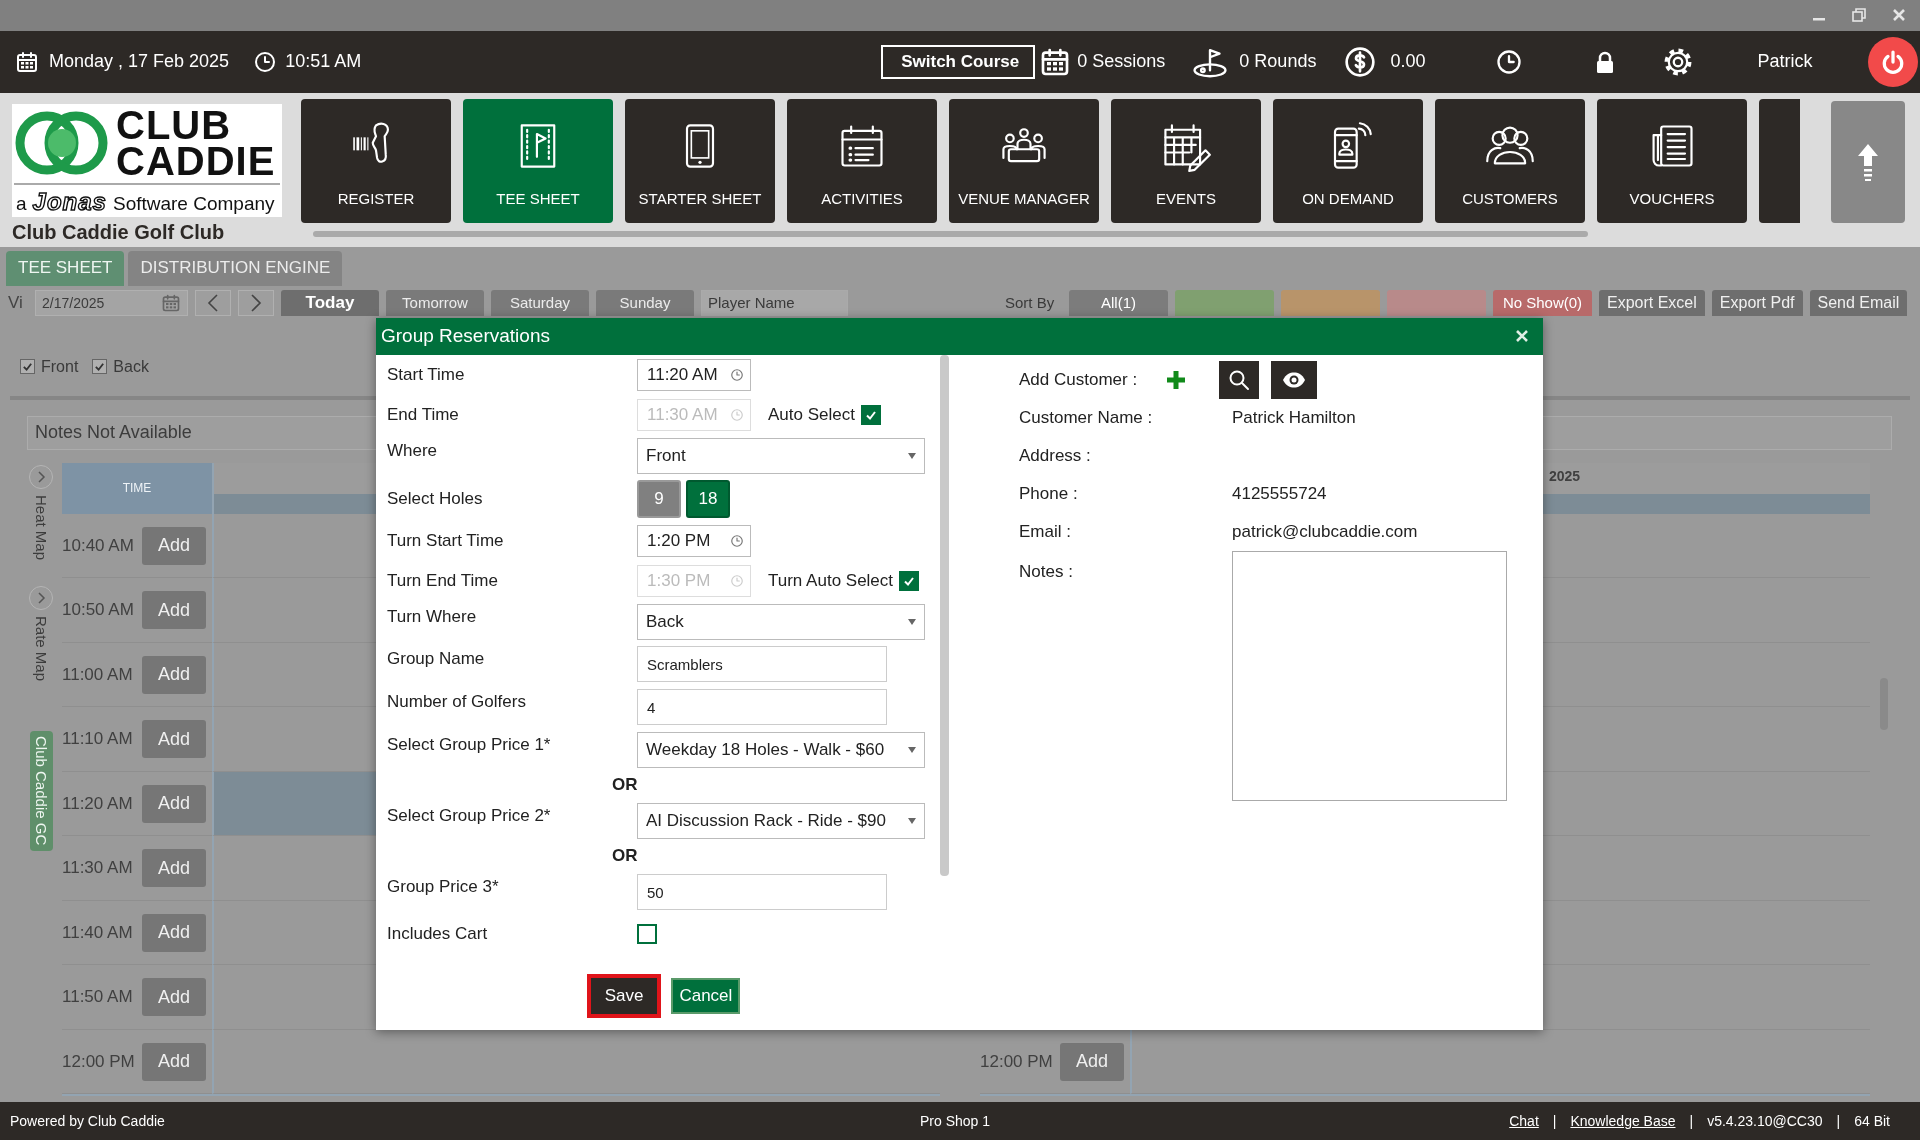 This screenshot has width=1920, height=1140. Describe the element at coordinates (538, 161) in the screenshot. I see `nav-tile: TEE SHEET` at that location.